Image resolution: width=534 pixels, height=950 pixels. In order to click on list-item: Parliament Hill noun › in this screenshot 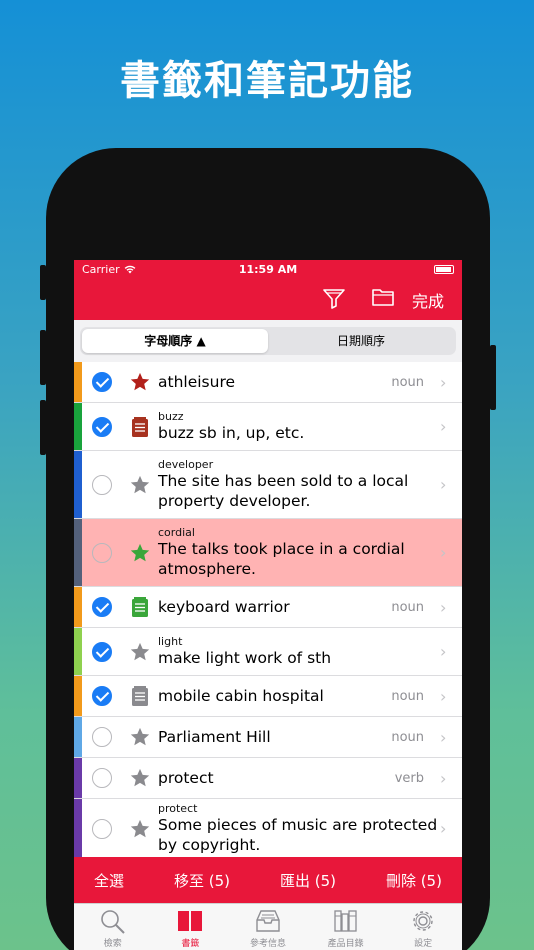, I will do `click(268, 737)`.